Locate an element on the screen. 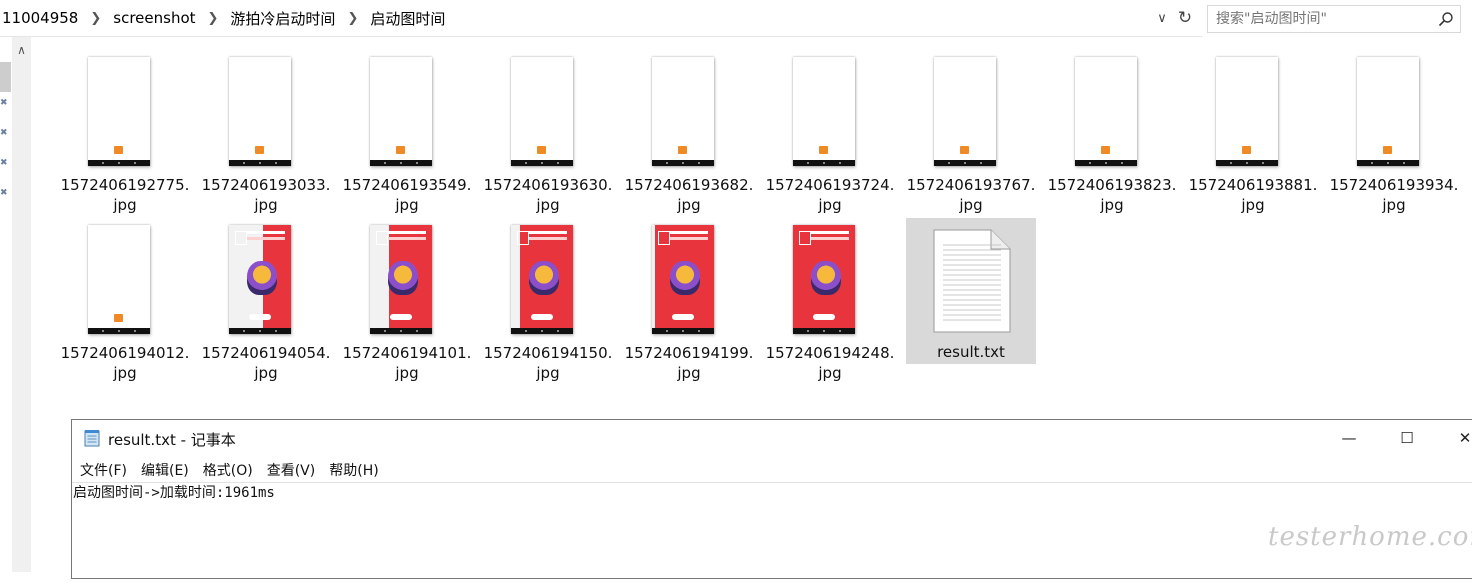 This screenshot has width=1472, height=583. file-item: 1572406194012.jpg is located at coordinates (125, 297).